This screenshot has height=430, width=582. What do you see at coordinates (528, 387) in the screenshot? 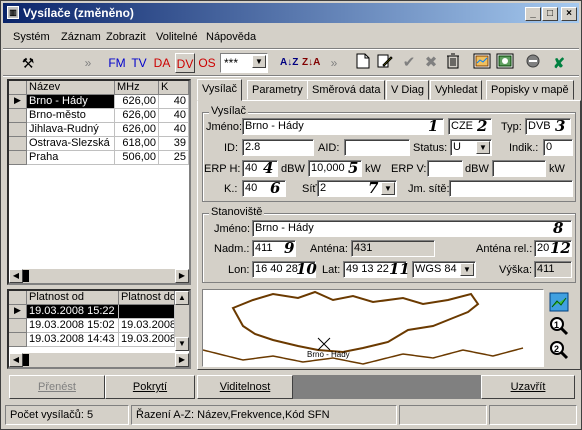
I see `close-window-button: Uzavřít` at bounding box center [528, 387].